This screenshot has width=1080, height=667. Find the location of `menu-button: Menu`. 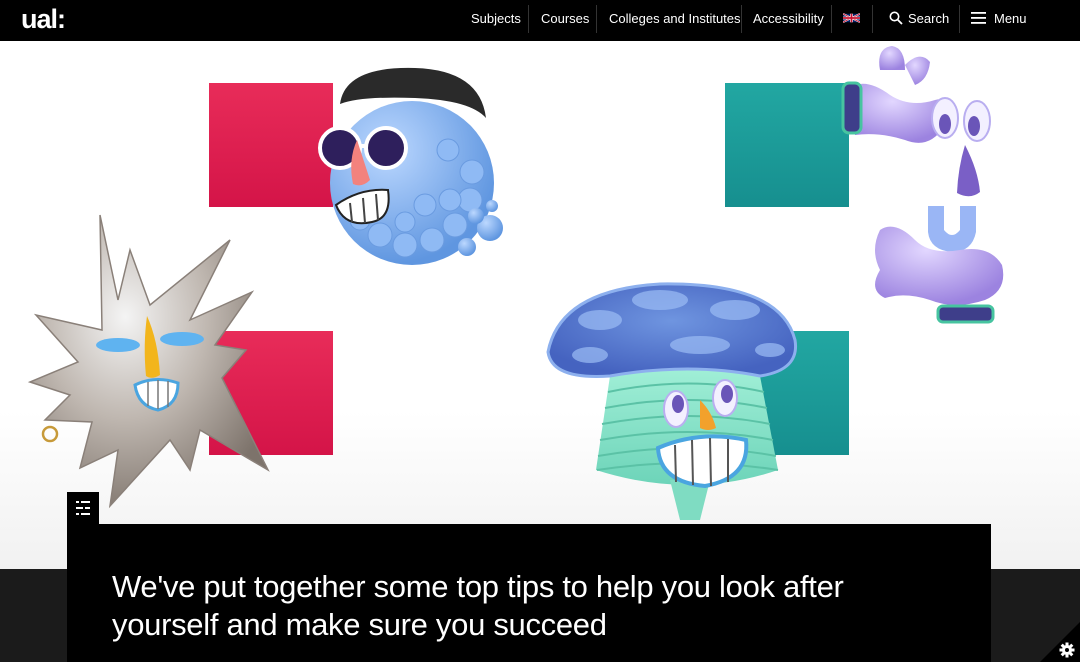

menu-button: Menu is located at coordinates (999, 18).